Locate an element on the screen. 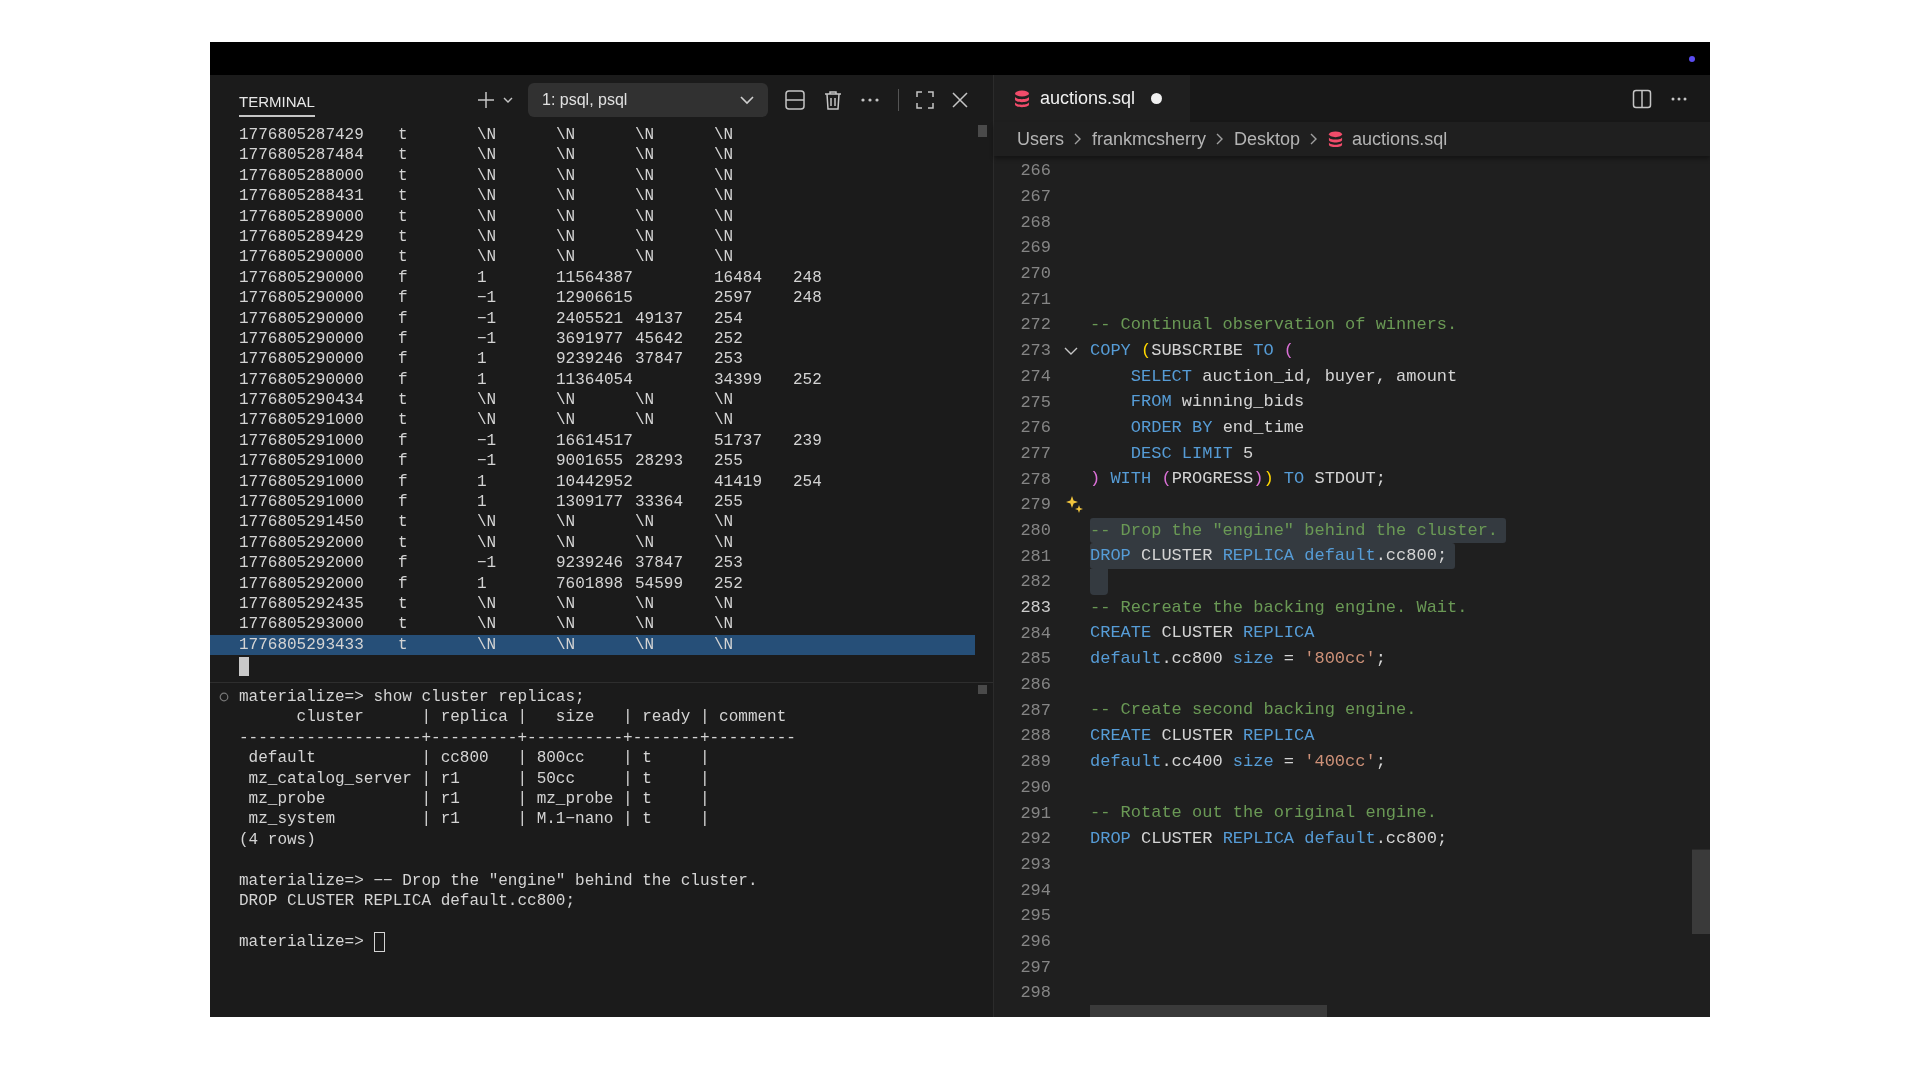  breadcrumb-item: auctions.sql is located at coordinates (1400, 139).